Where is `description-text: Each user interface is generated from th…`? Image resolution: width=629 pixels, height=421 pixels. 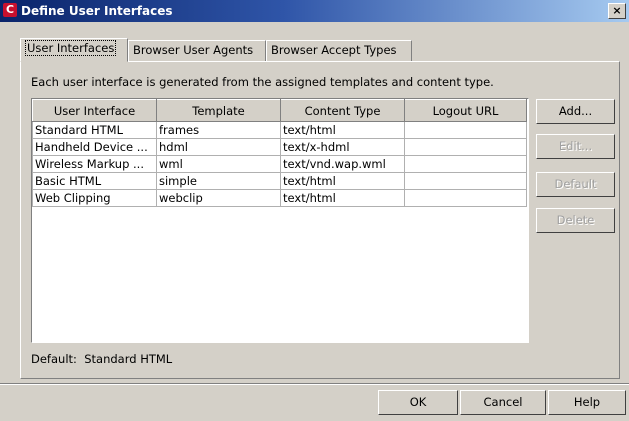
description-text: Each user interface is generated from th… is located at coordinates (262, 82).